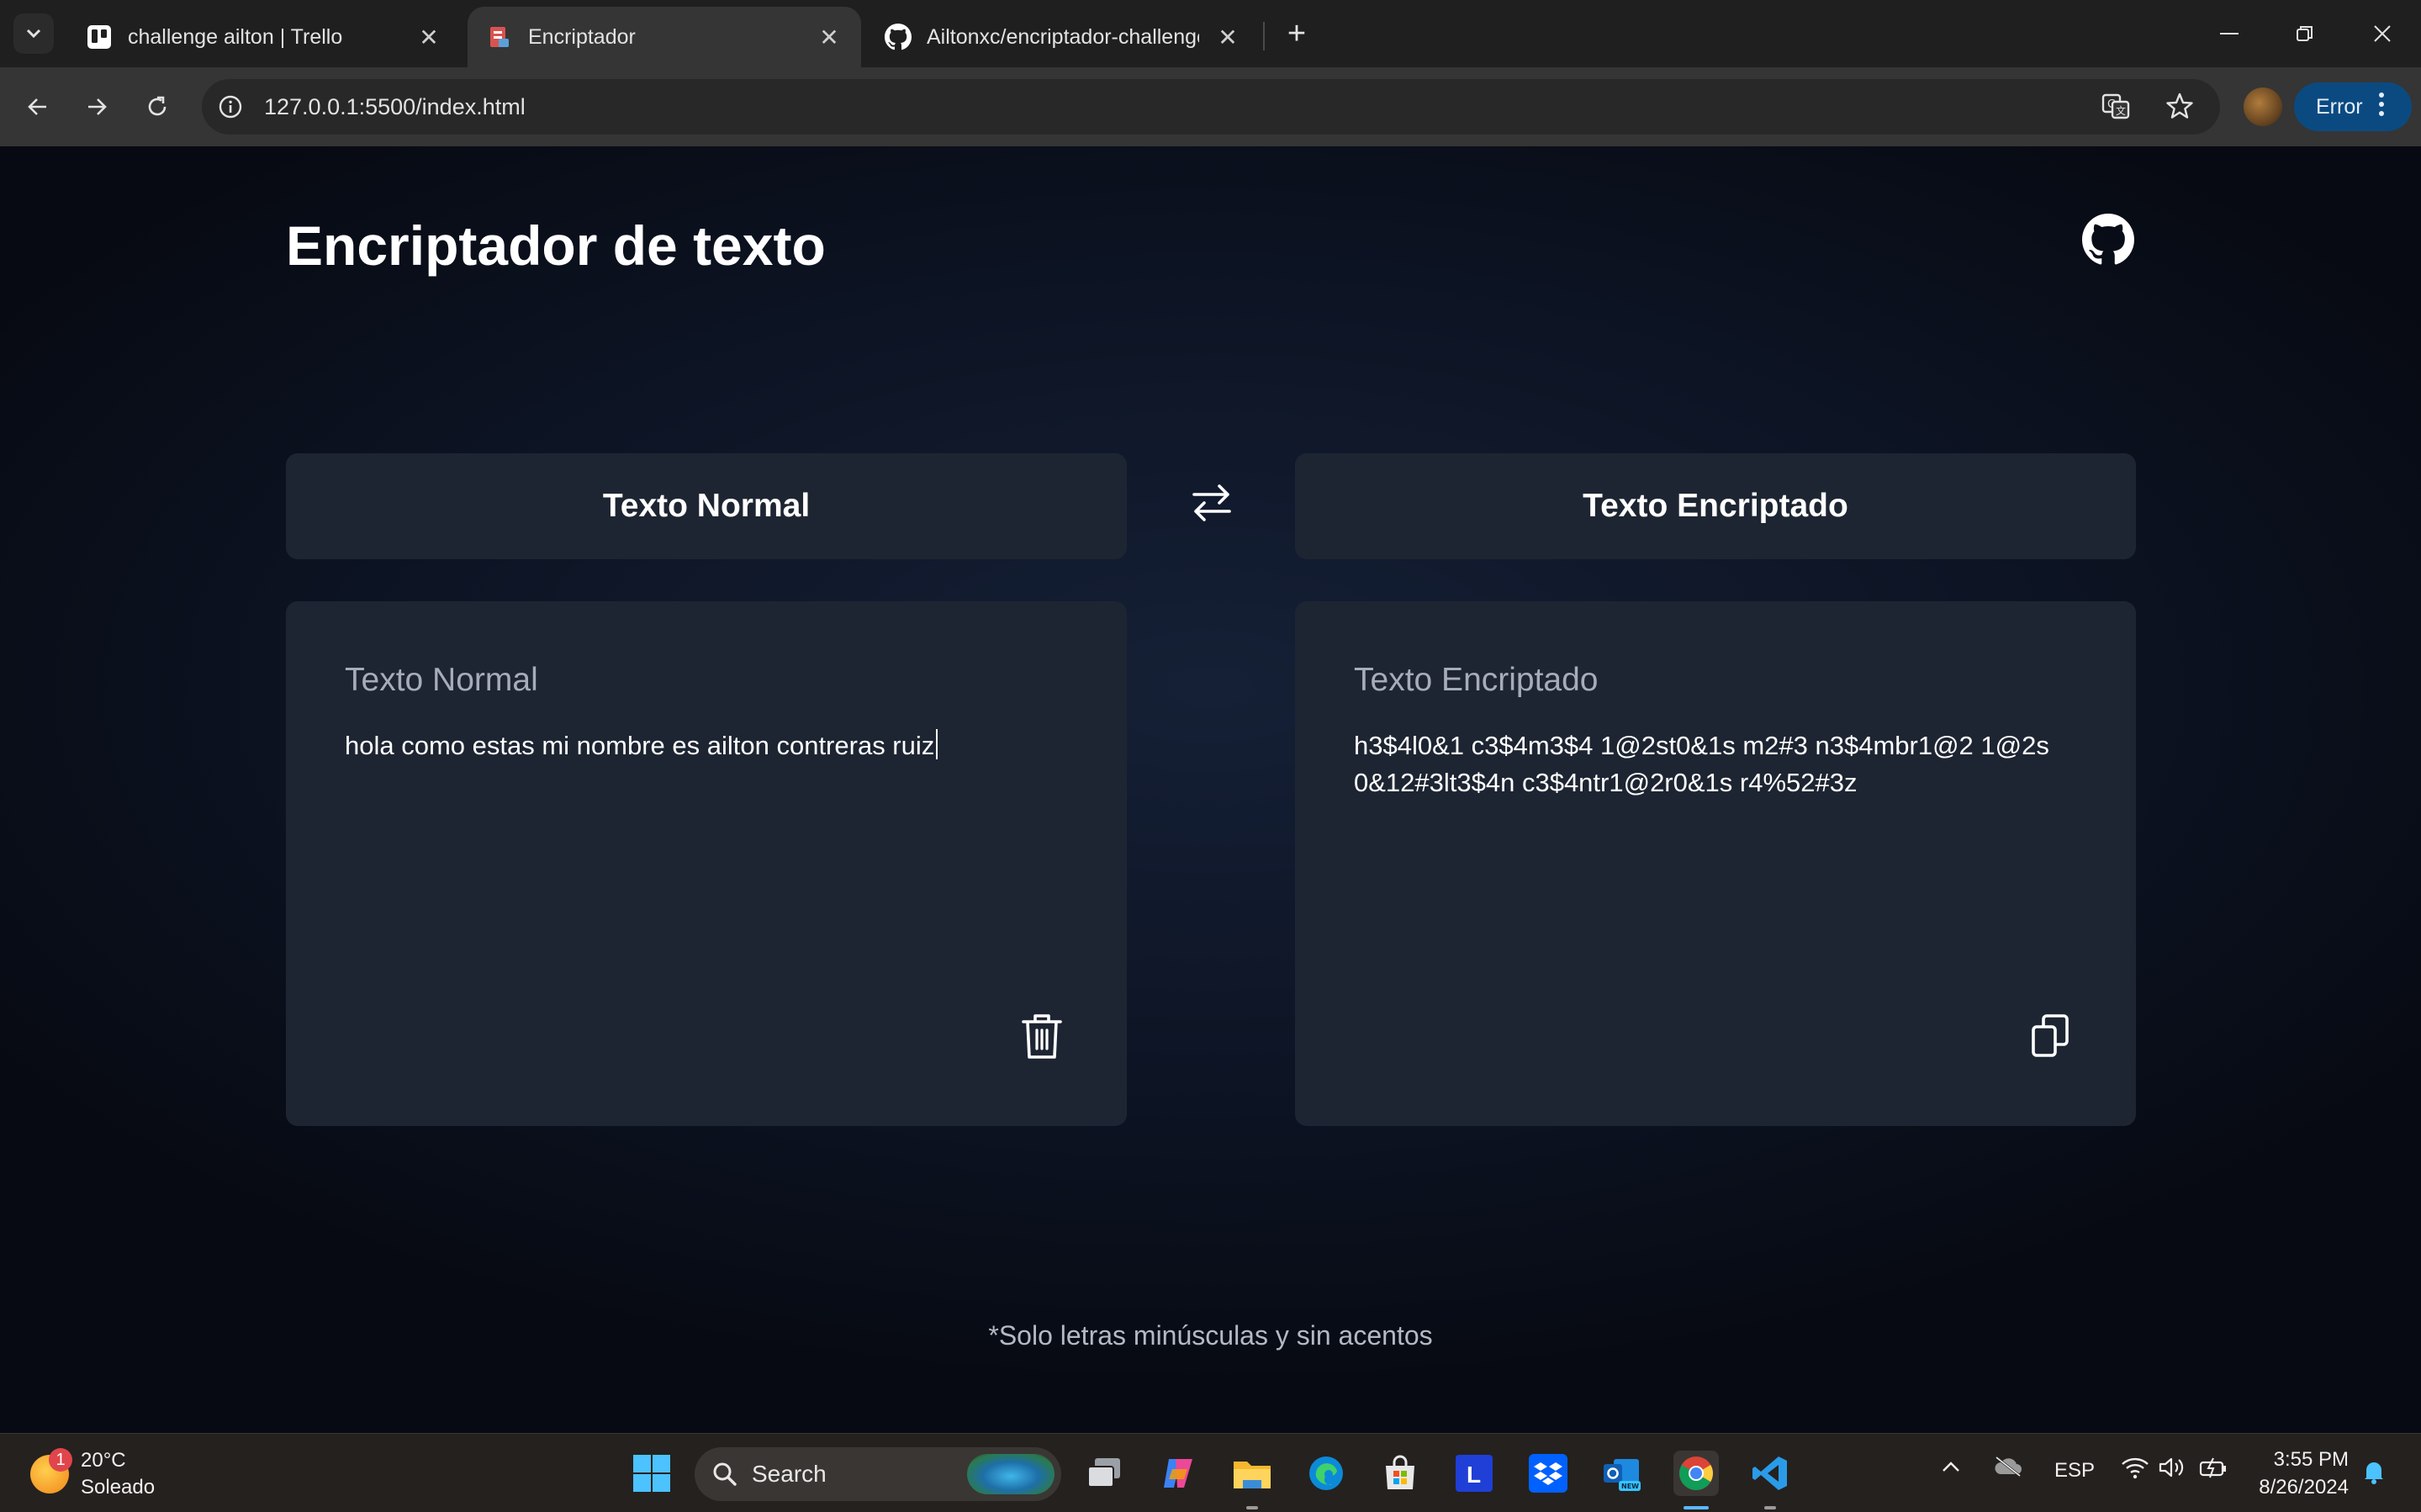  I want to click on onedrive-status-icon, so click(2008, 1469).